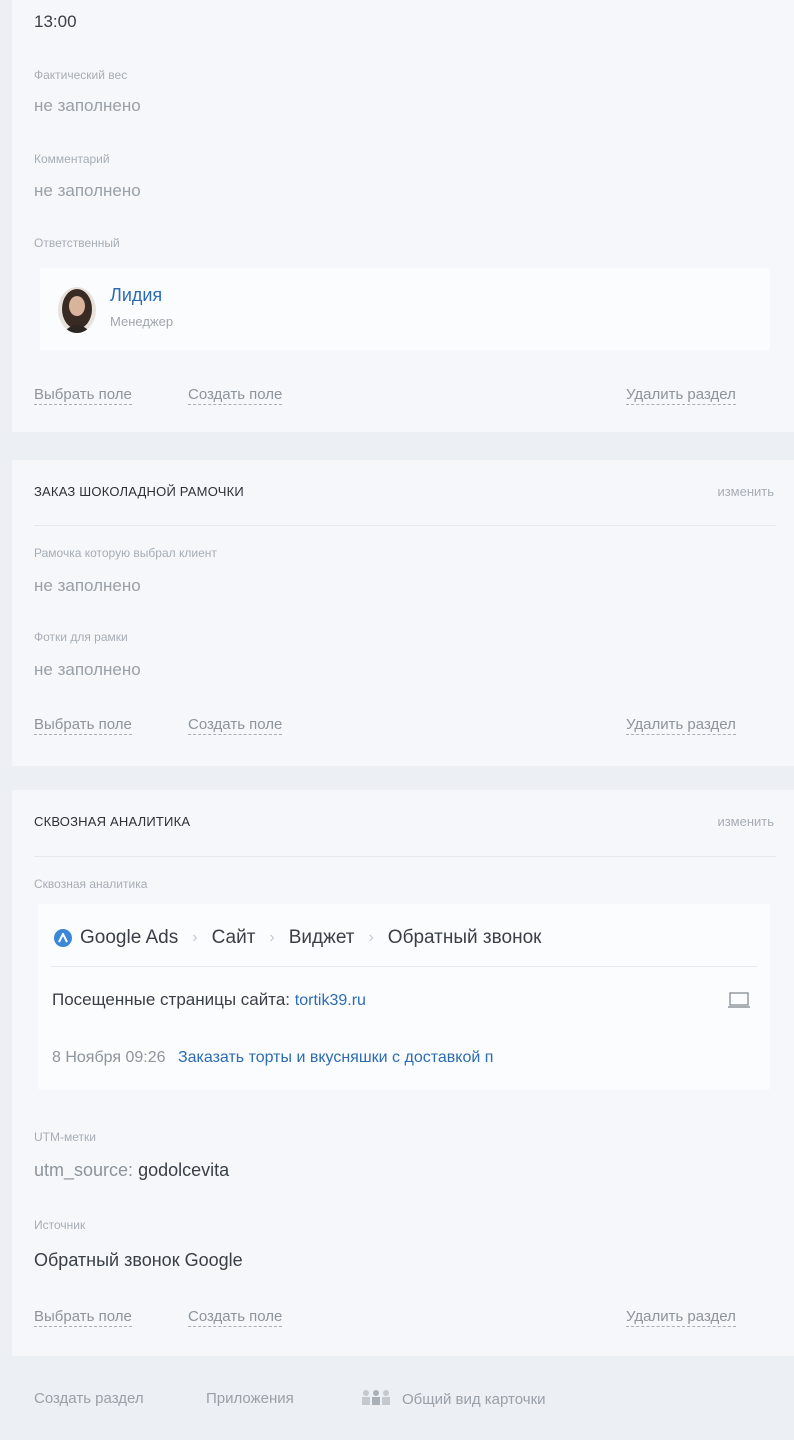 The image size is (794, 1440). I want to click on monitor-icon, so click(739, 1000).